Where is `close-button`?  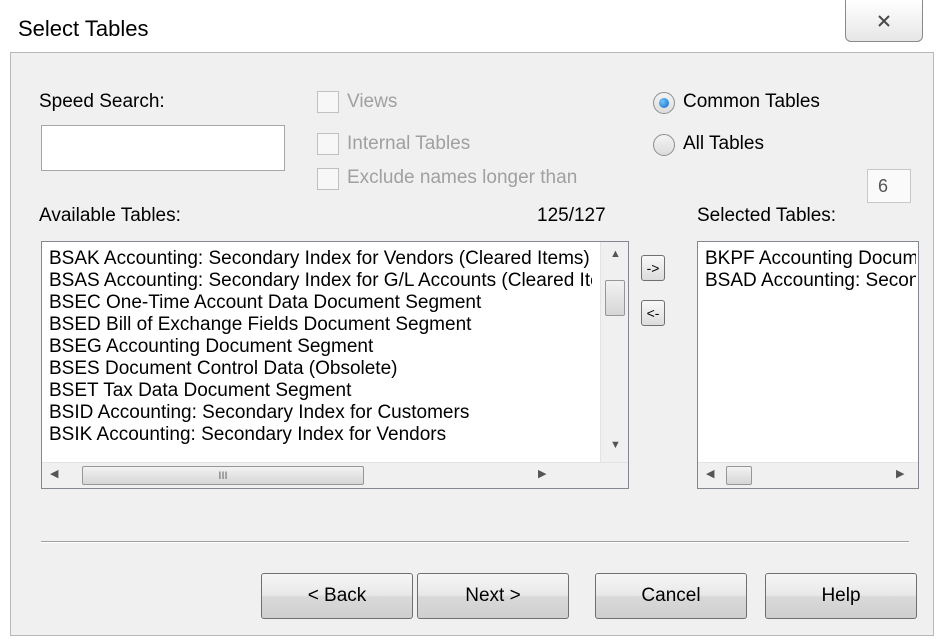
close-button is located at coordinates (884, 21).